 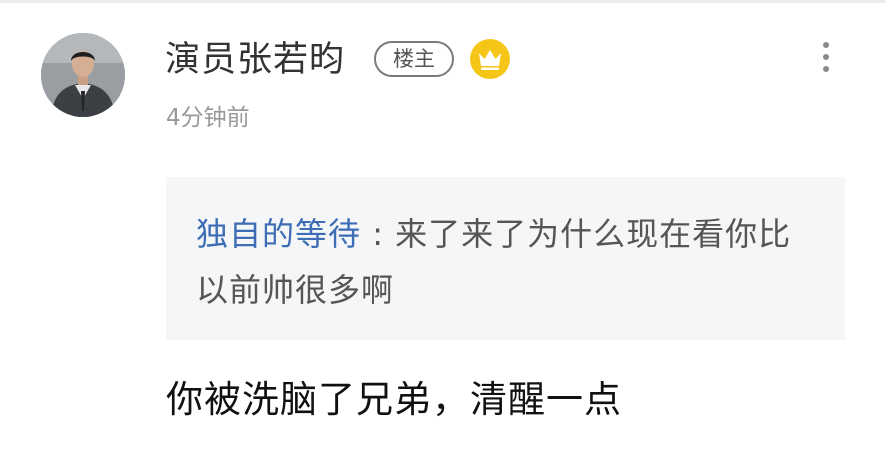 I want to click on op-badge: 楼主, so click(x=414, y=59).